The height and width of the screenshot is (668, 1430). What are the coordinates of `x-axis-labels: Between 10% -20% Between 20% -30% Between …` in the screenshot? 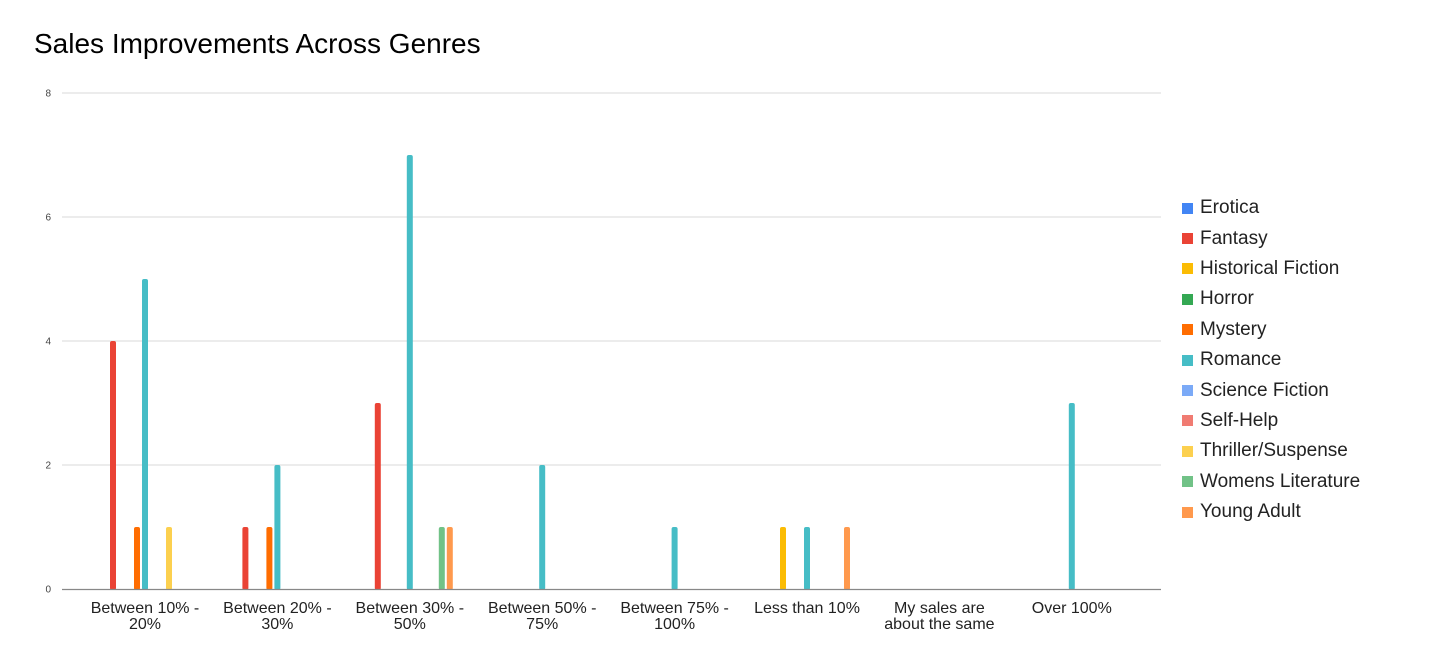 It's located at (601, 616).